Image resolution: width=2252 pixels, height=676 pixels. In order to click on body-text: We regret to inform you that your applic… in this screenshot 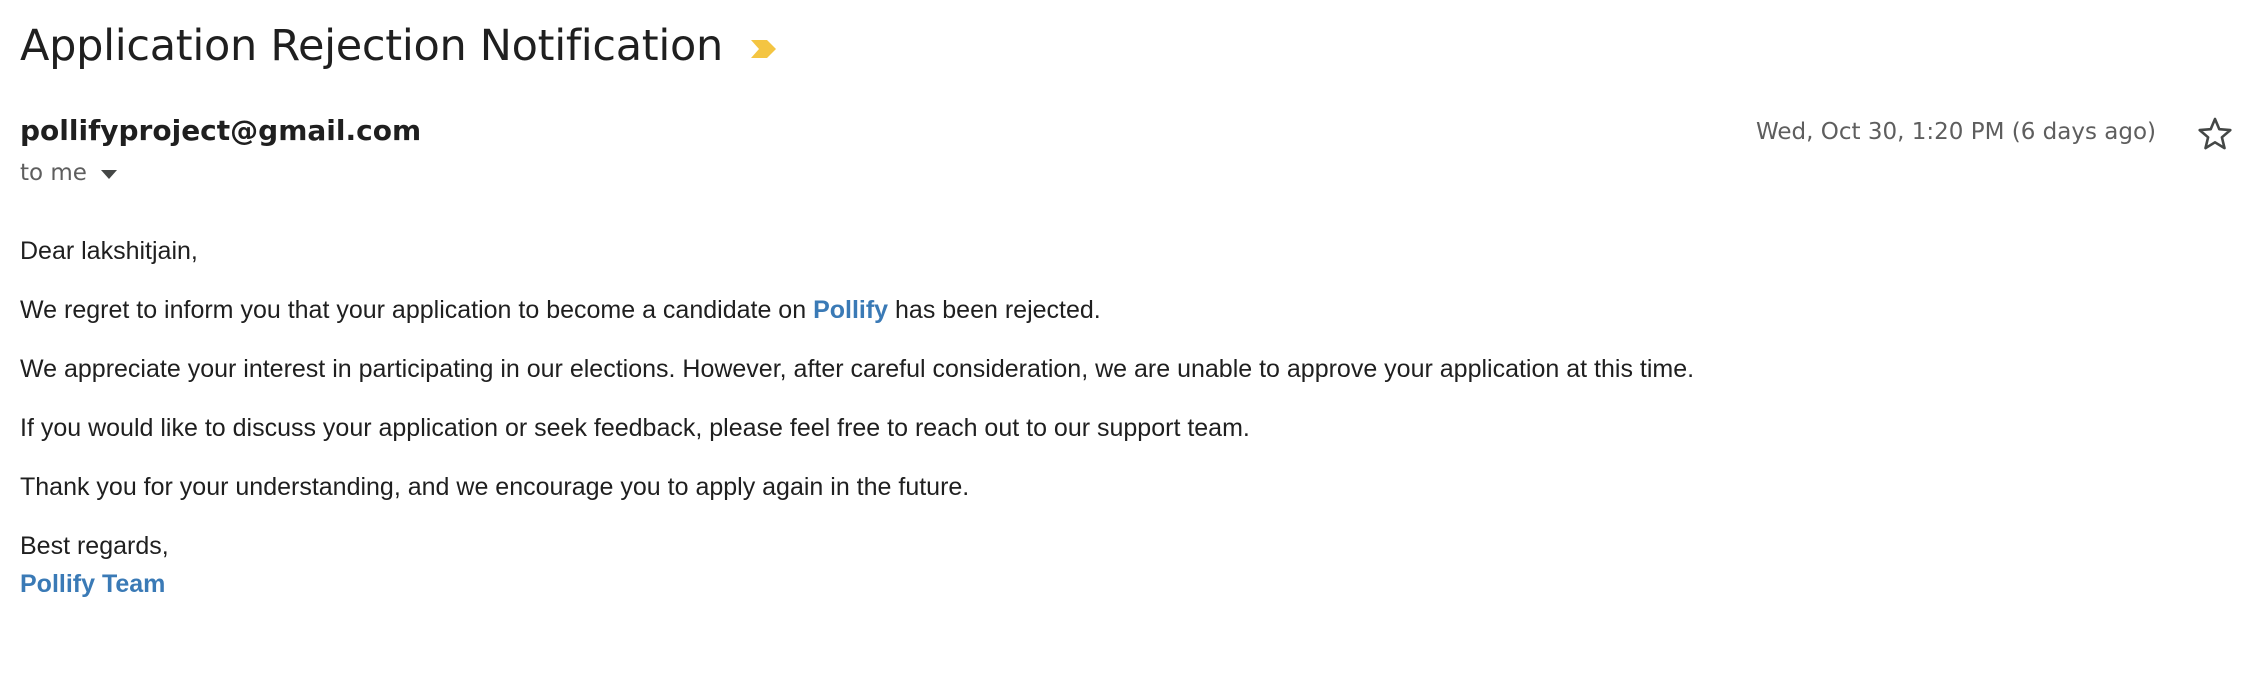, I will do `click(417, 310)`.